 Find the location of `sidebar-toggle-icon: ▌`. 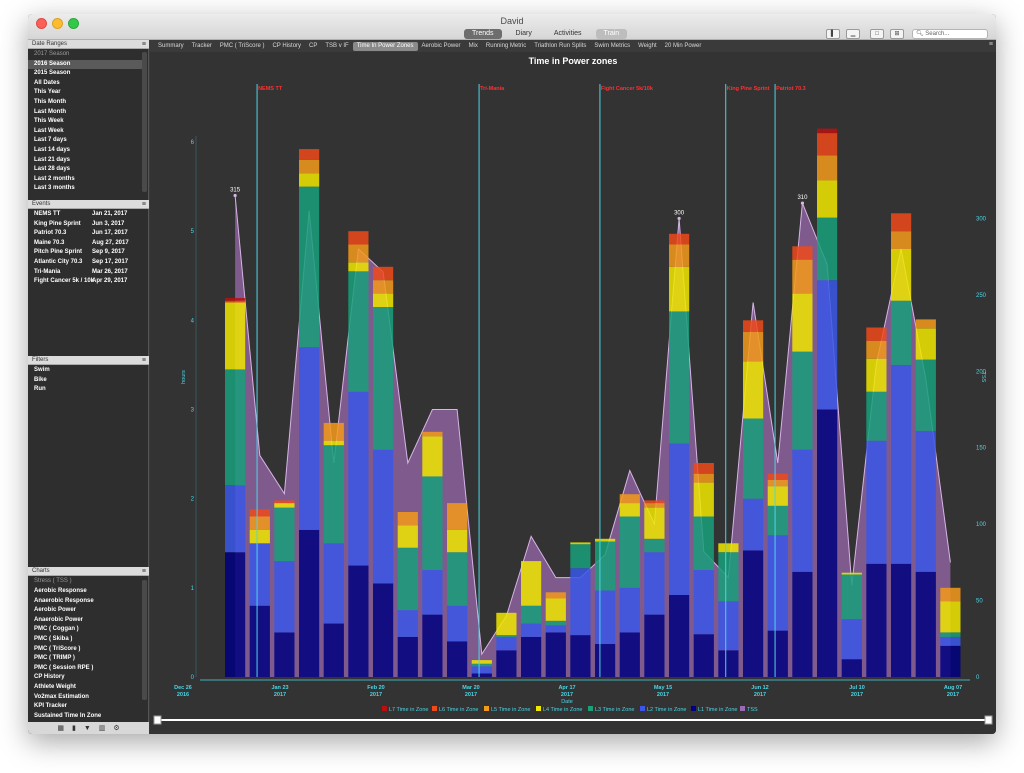

sidebar-toggle-icon: ▌ is located at coordinates (833, 34).